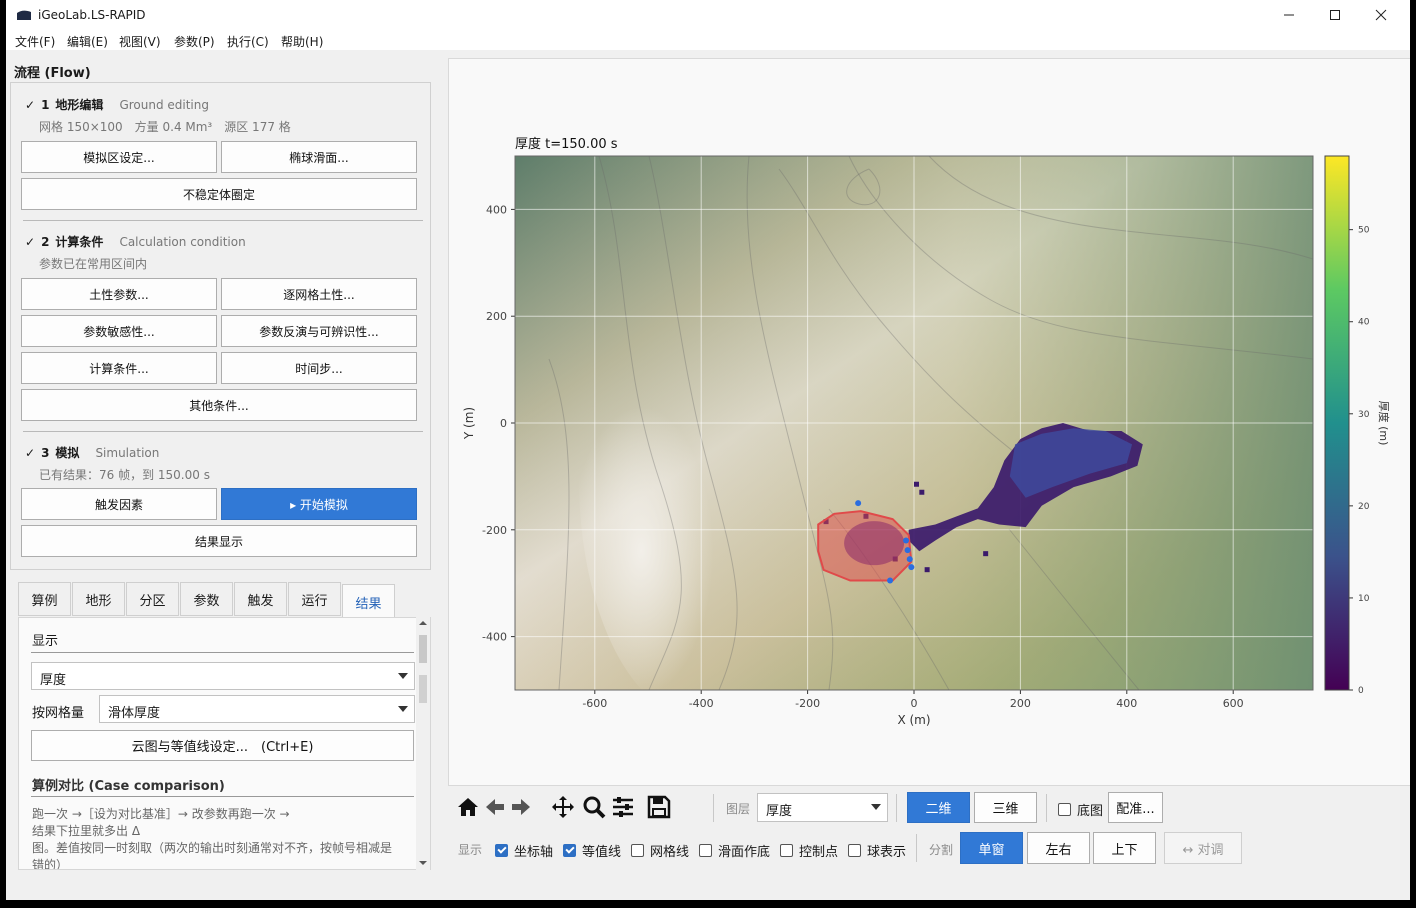 The image size is (1416, 908). I want to click on y-tick-label: -200, so click(494, 530).